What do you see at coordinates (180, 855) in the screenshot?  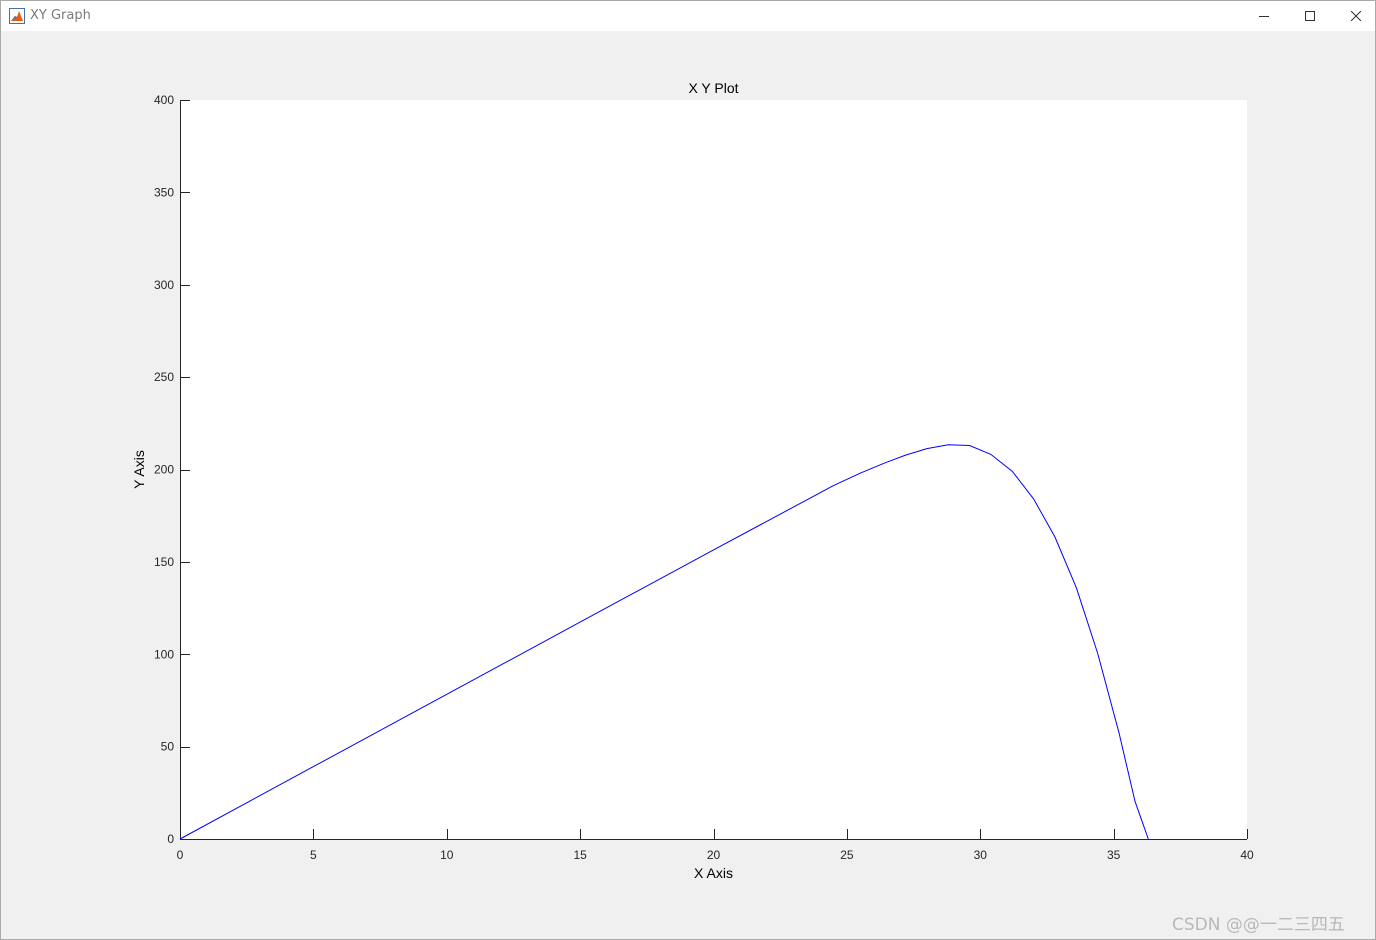 I see `x-tick-label: 0` at bounding box center [180, 855].